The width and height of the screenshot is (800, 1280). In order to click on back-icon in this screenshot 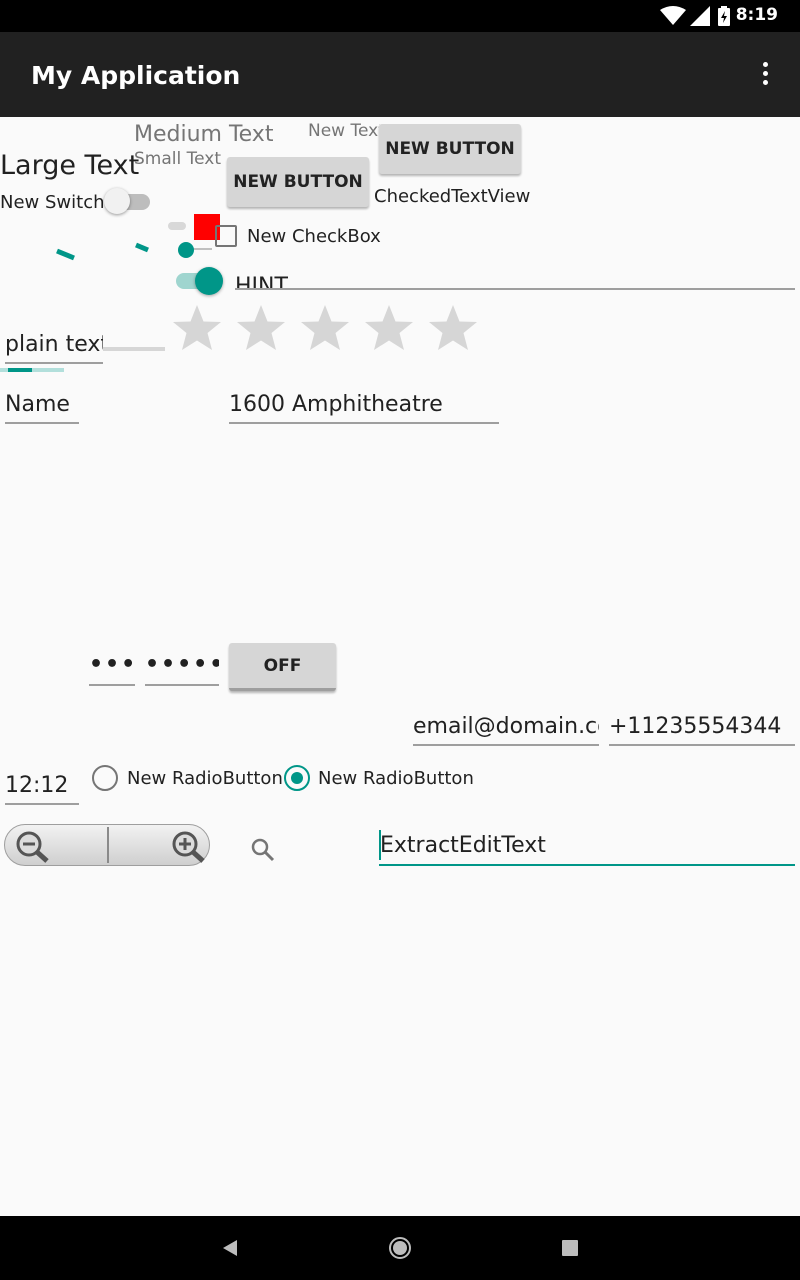, I will do `click(230, 1248)`.